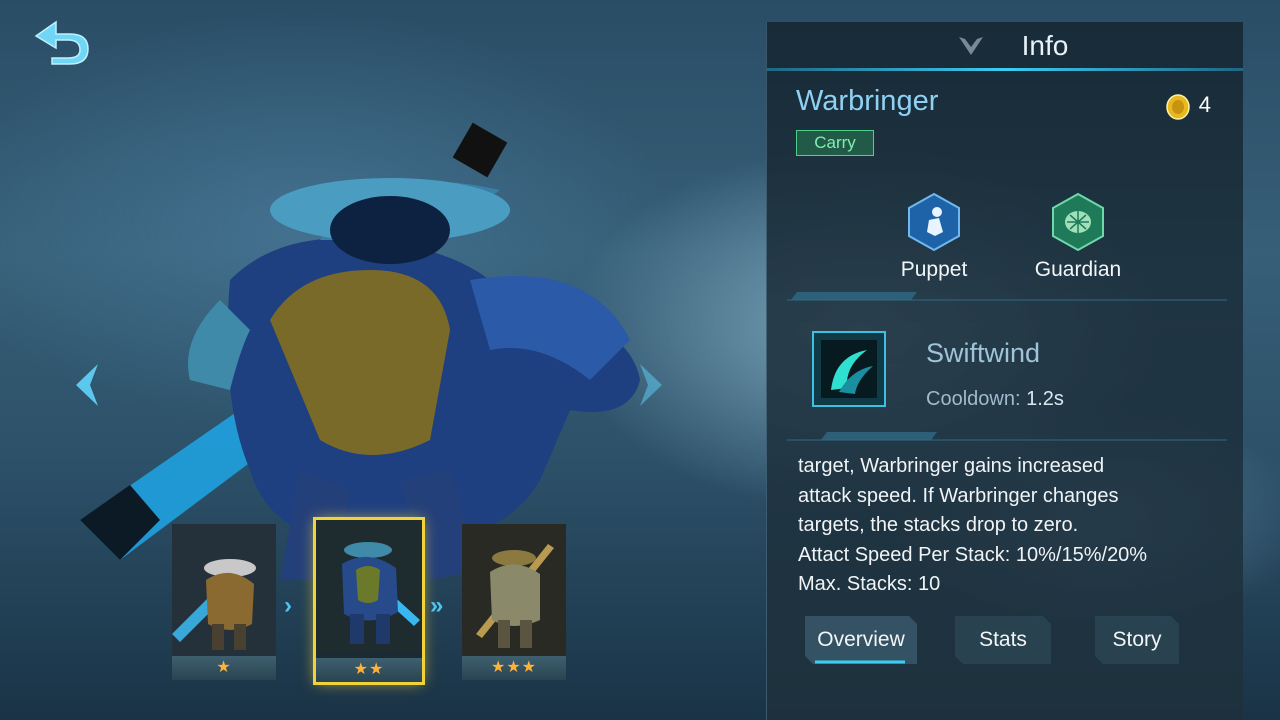  I want to click on panel-header: Info, so click(1005, 46).